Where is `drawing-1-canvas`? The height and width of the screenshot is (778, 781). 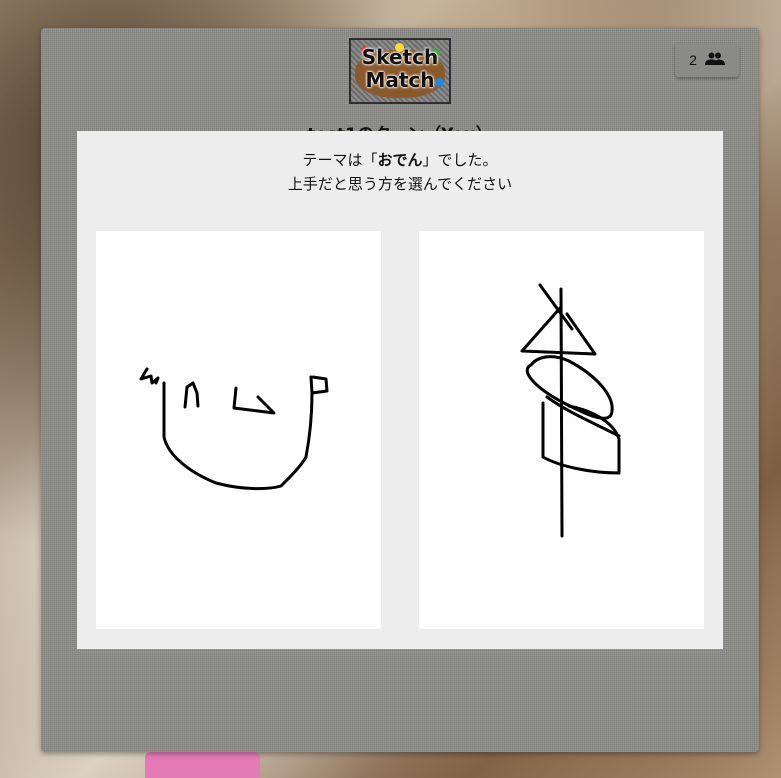 drawing-1-canvas is located at coordinates (234, 429).